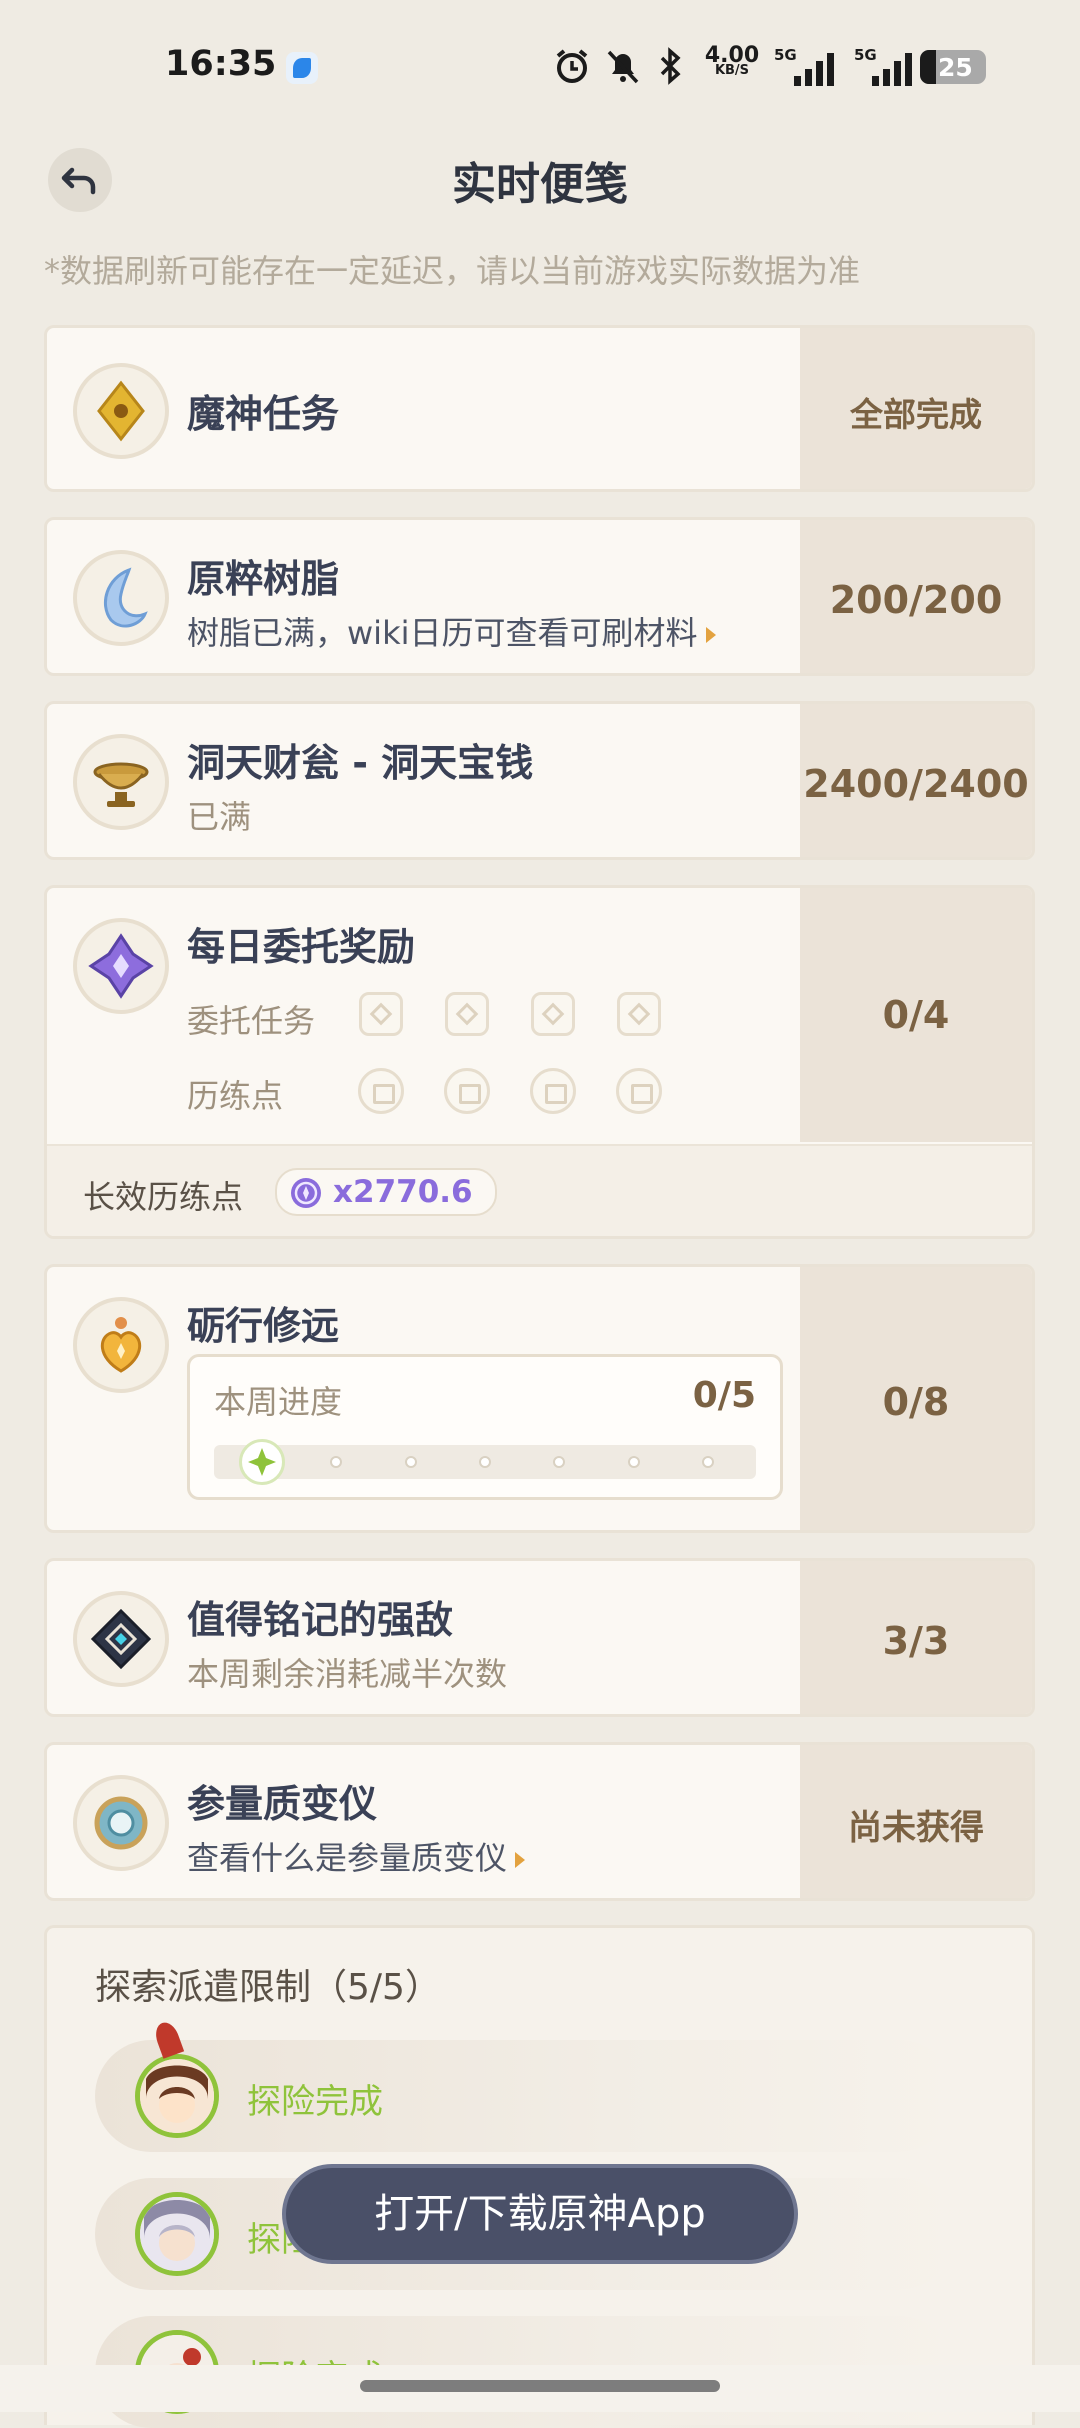 The image size is (1080, 2428). What do you see at coordinates (540, 184) in the screenshot?
I see `page-title: 实时便笺` at bounding box center [540, 184].